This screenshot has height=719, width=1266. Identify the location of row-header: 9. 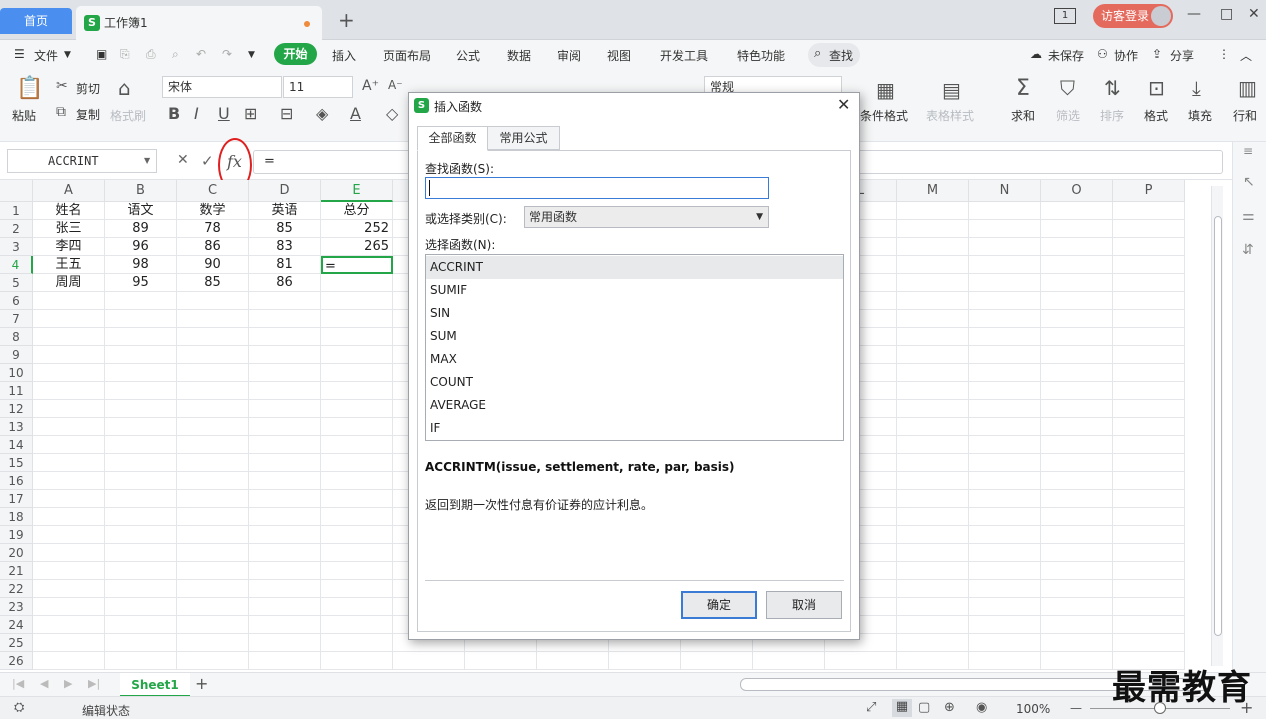
(16, 355).